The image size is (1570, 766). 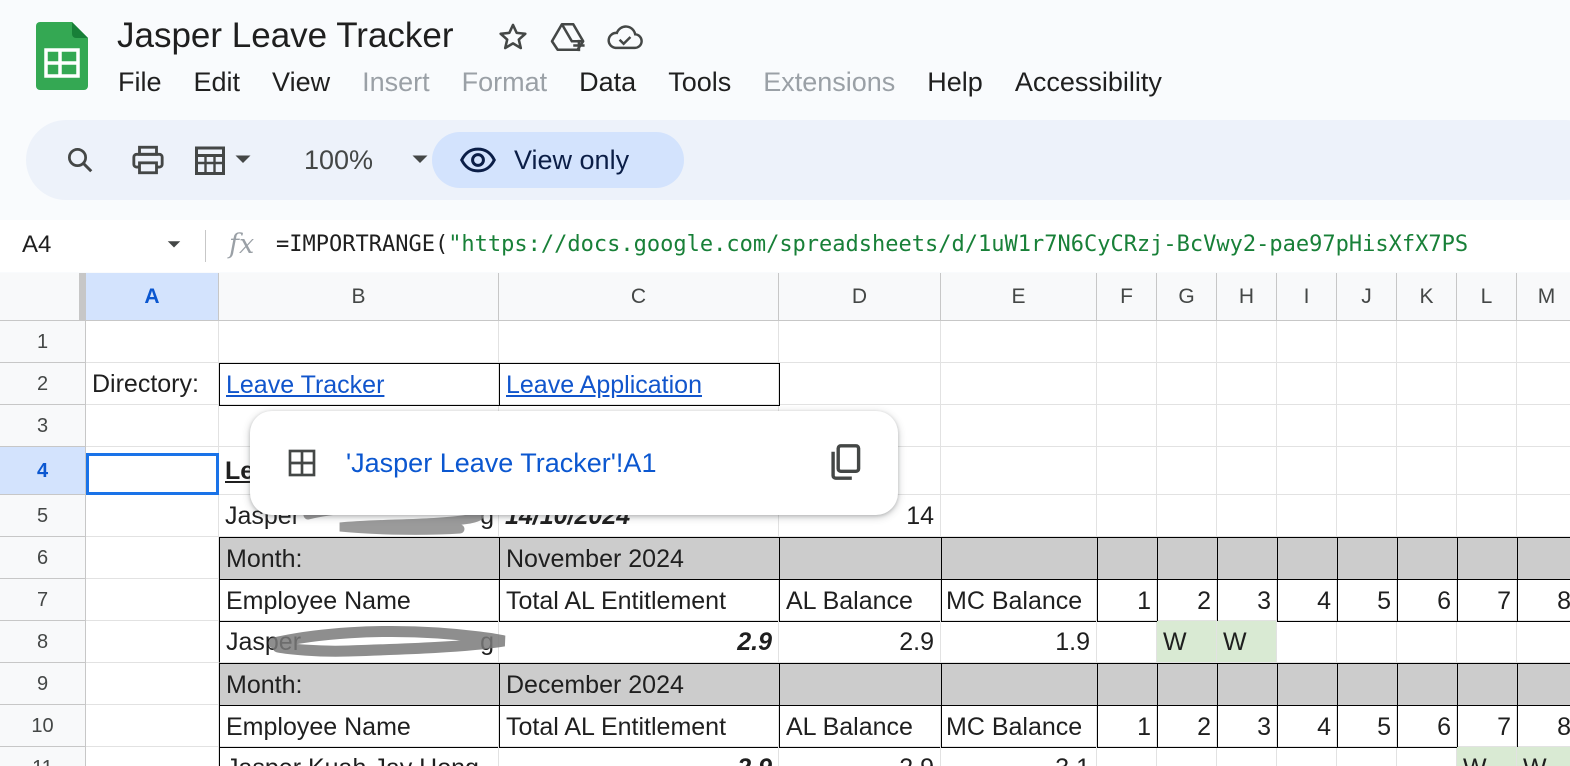 What do you see at coordinates (1427, 558) in the screenshot?
I see `cell-k6` at bounding box center [1427, 558].